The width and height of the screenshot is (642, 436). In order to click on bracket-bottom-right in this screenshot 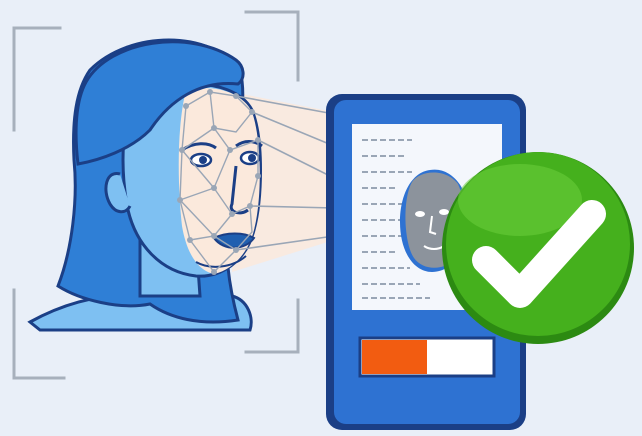, I will do `click(272, 326)`.